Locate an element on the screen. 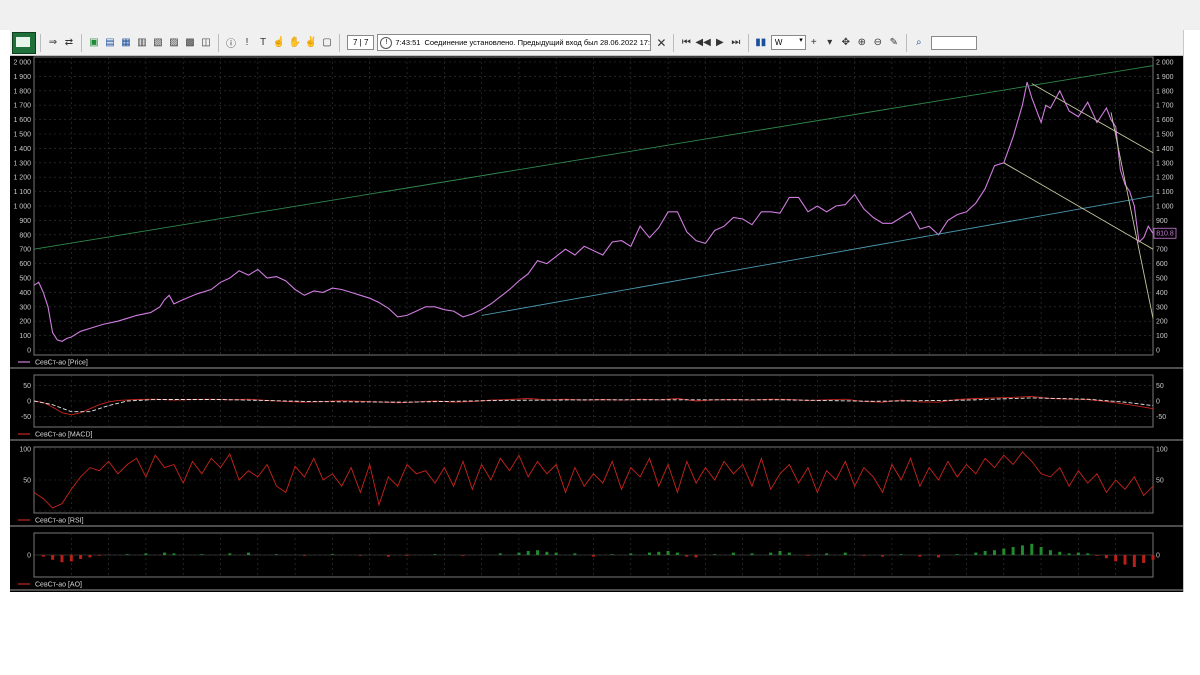  arrow-2-line is located at coordinates (1092, 118).